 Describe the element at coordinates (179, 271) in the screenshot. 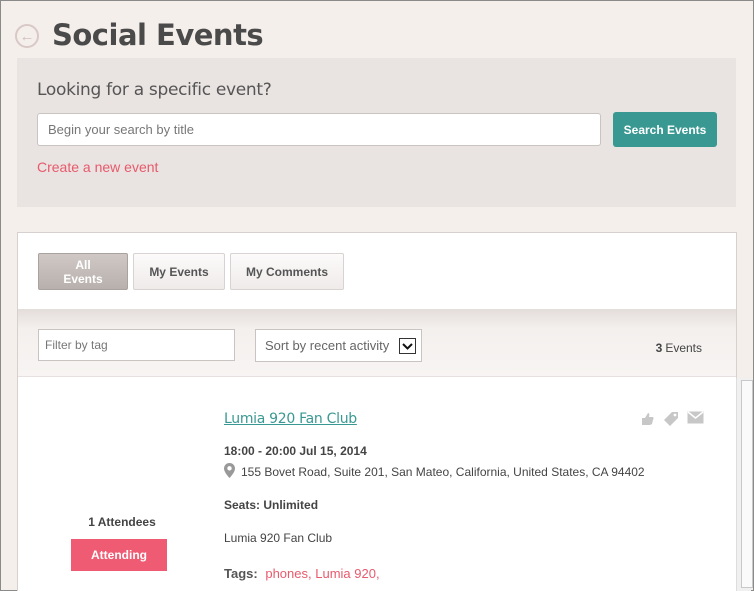

I see `tab-my-events: My Events` at that location.